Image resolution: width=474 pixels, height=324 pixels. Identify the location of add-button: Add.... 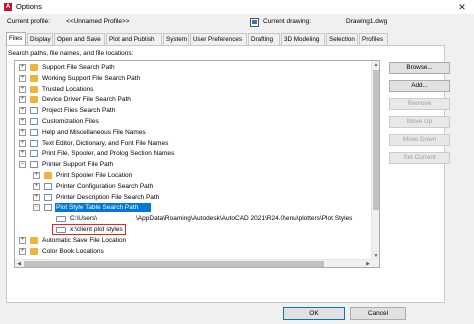
(419, 86).